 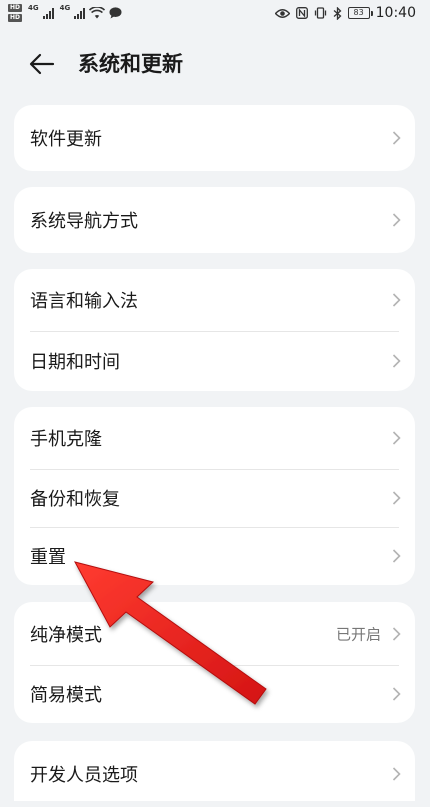 I want to click on settings-group-2: 系统导航方式, so click(x=214, y=220).